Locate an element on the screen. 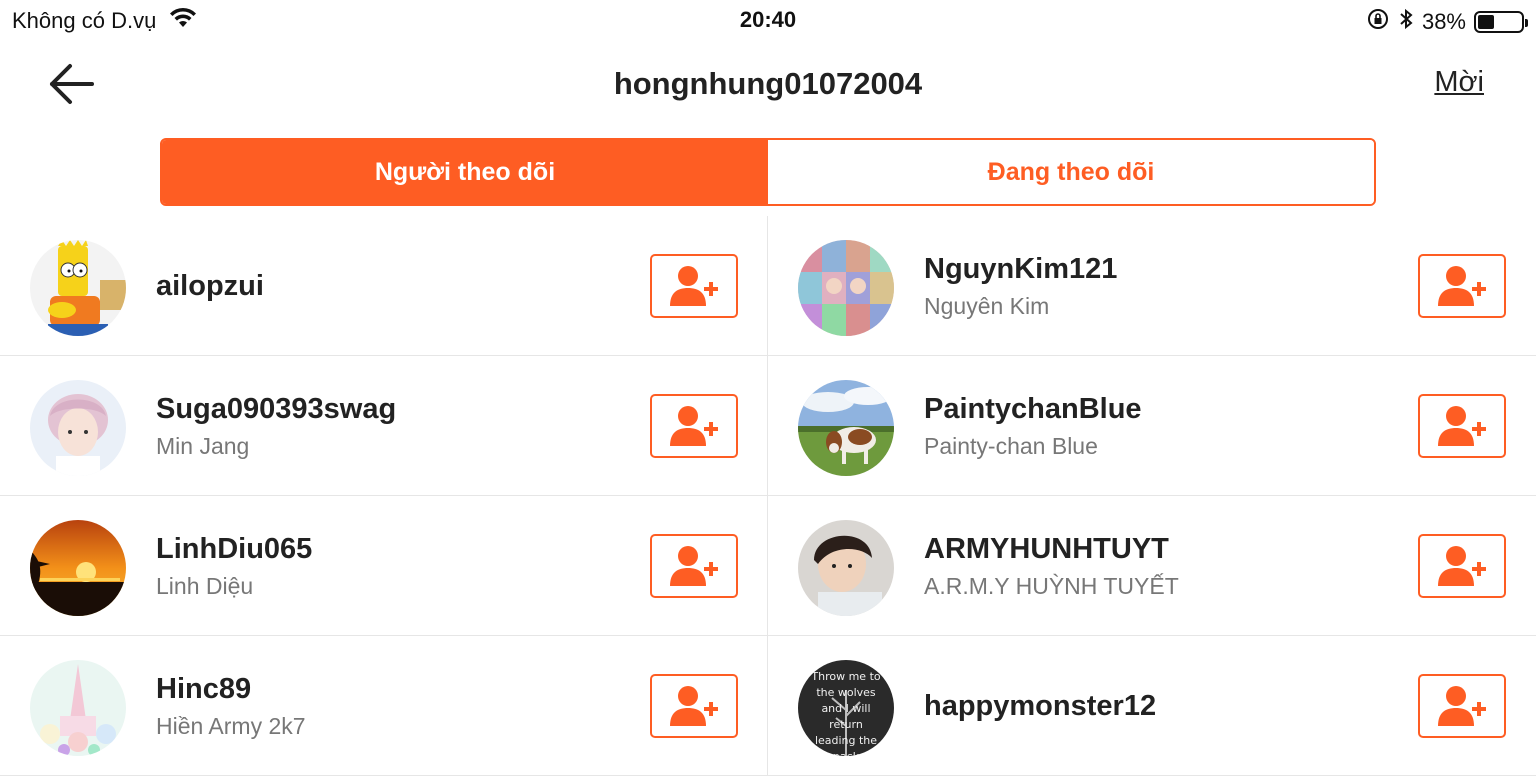 The height and width of the screenshot is (783, 1536). list-item: NguynKim121 Nguyên Kim is located at coordinates (1152, 286).